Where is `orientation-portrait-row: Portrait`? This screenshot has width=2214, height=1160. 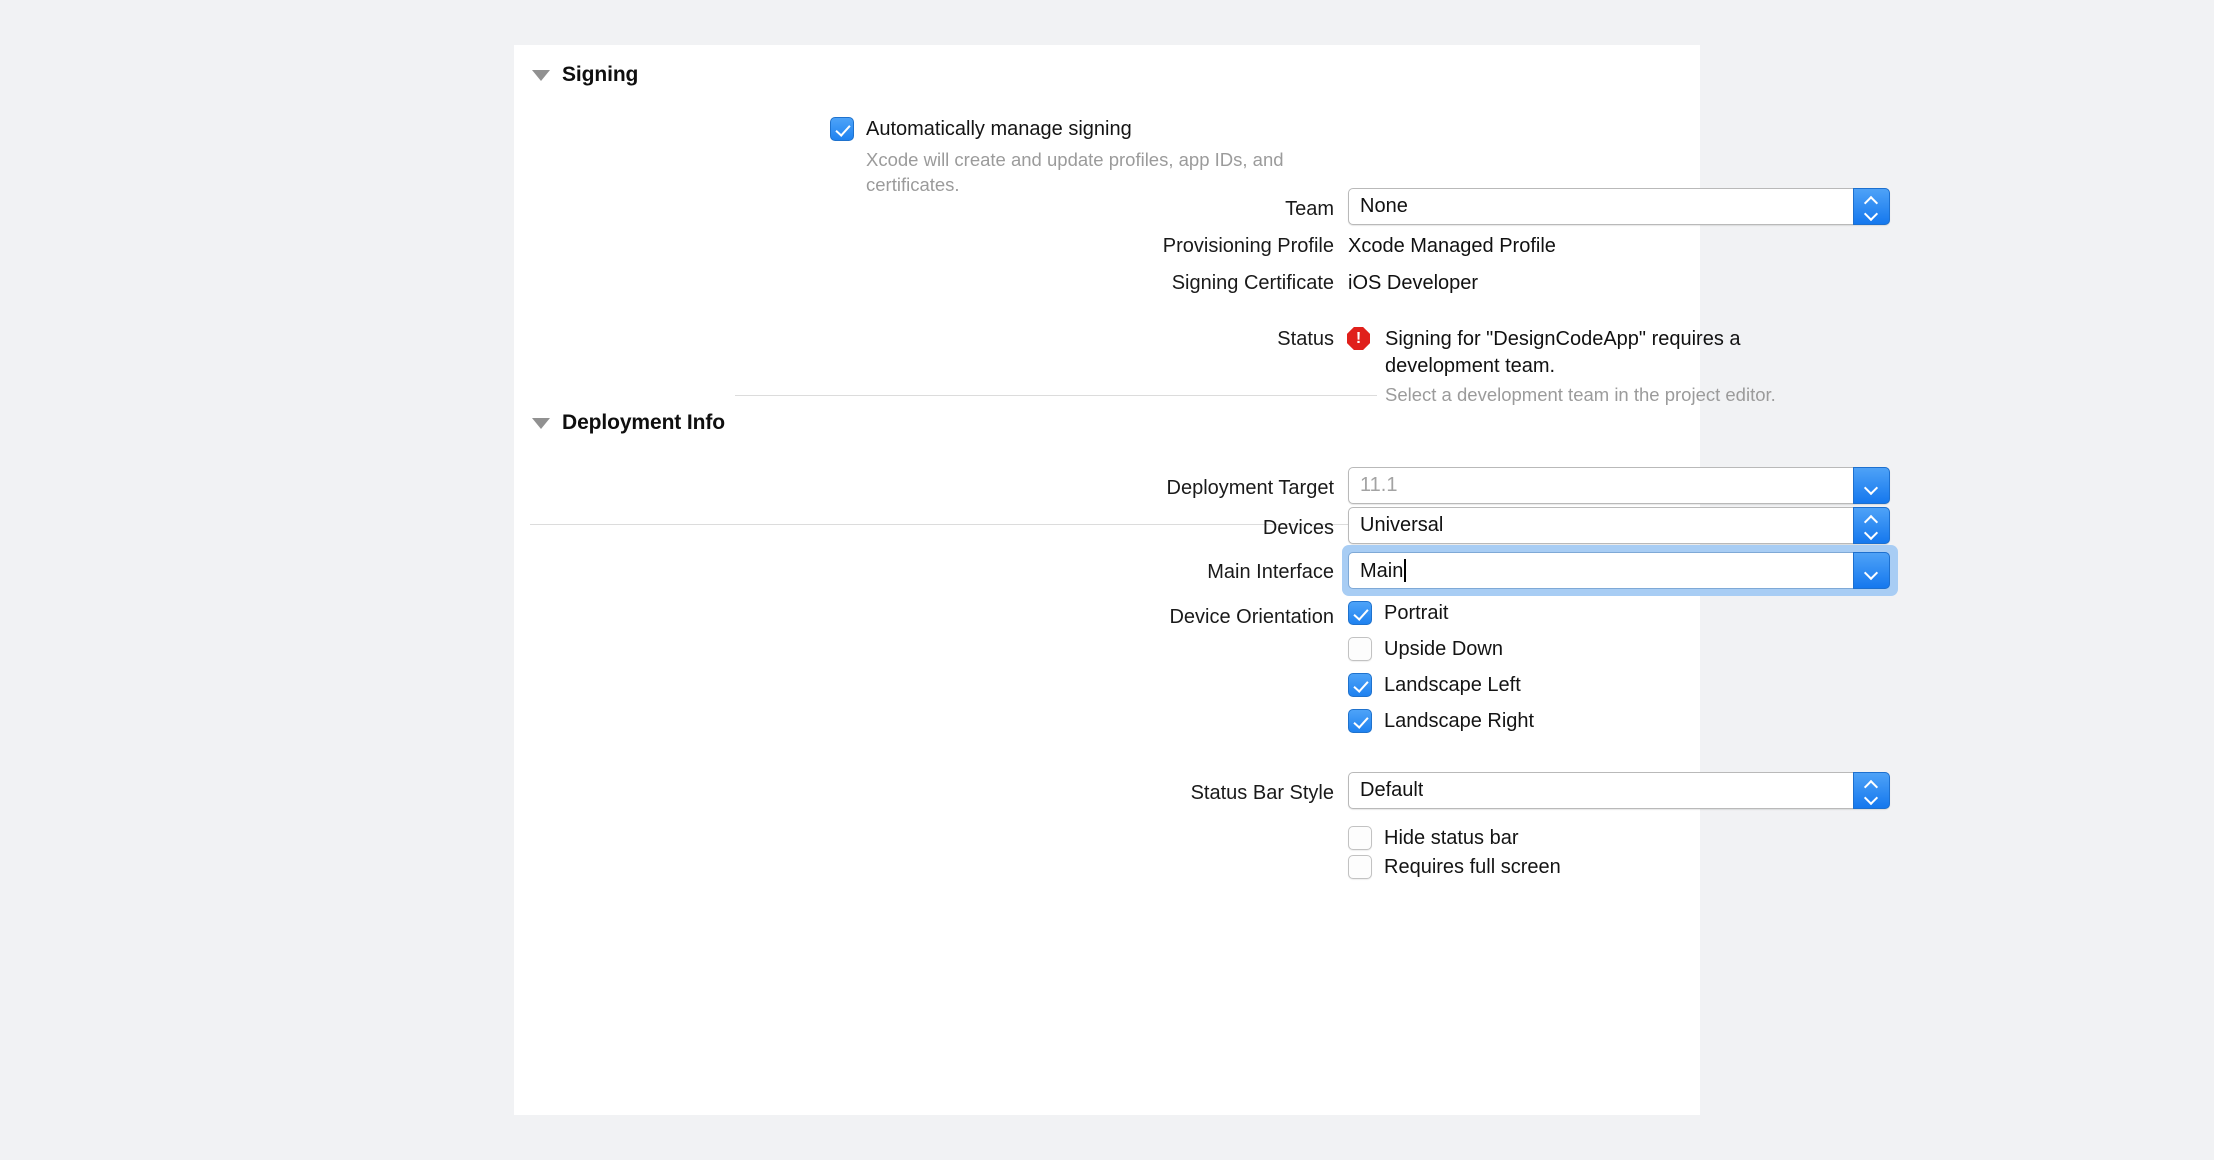
orientation-portrait-row: Portrait is located at coordinates (1398, 613).